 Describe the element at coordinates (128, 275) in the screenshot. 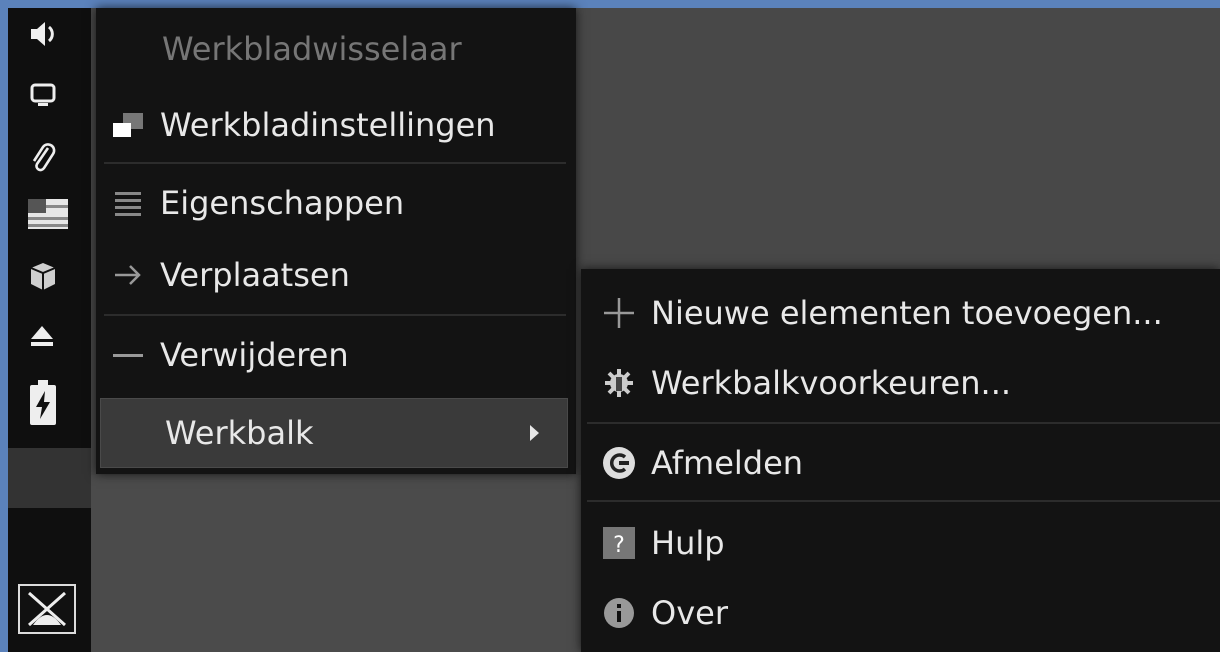

I see `arrow-right-icon` at that location.